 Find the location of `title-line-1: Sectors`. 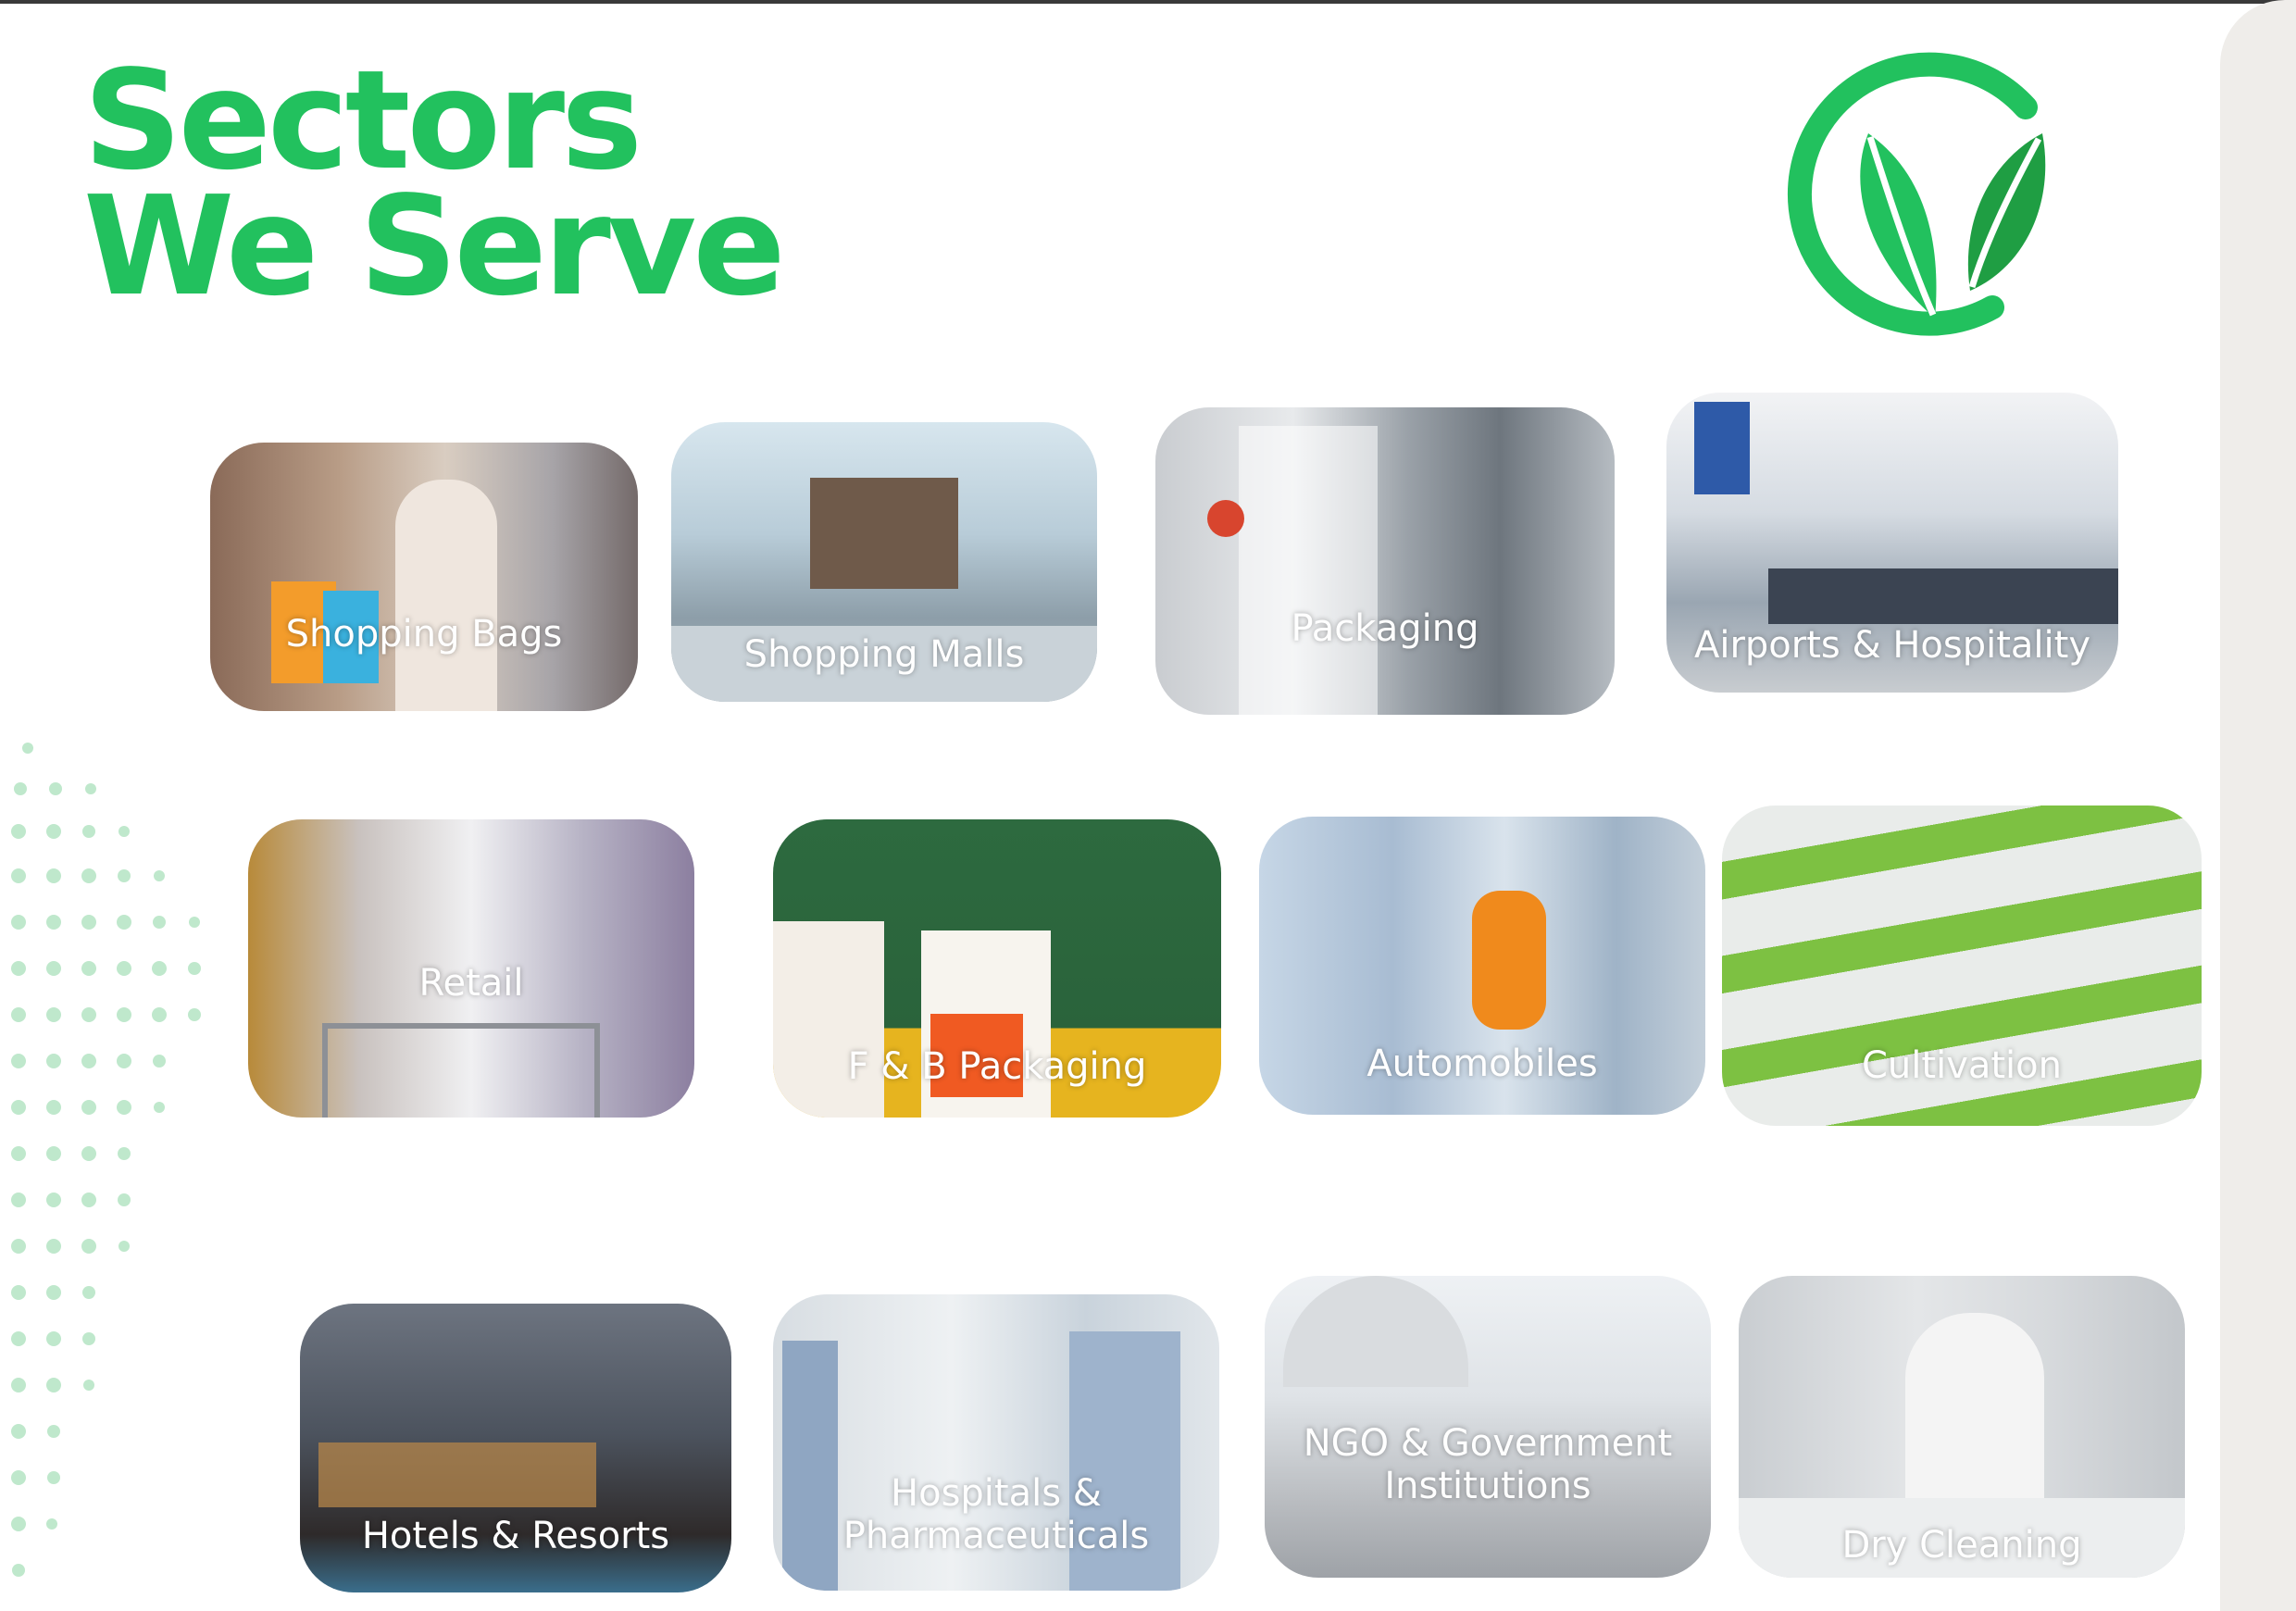

title-line-1: Sectors is located at coordinates (363, 120).